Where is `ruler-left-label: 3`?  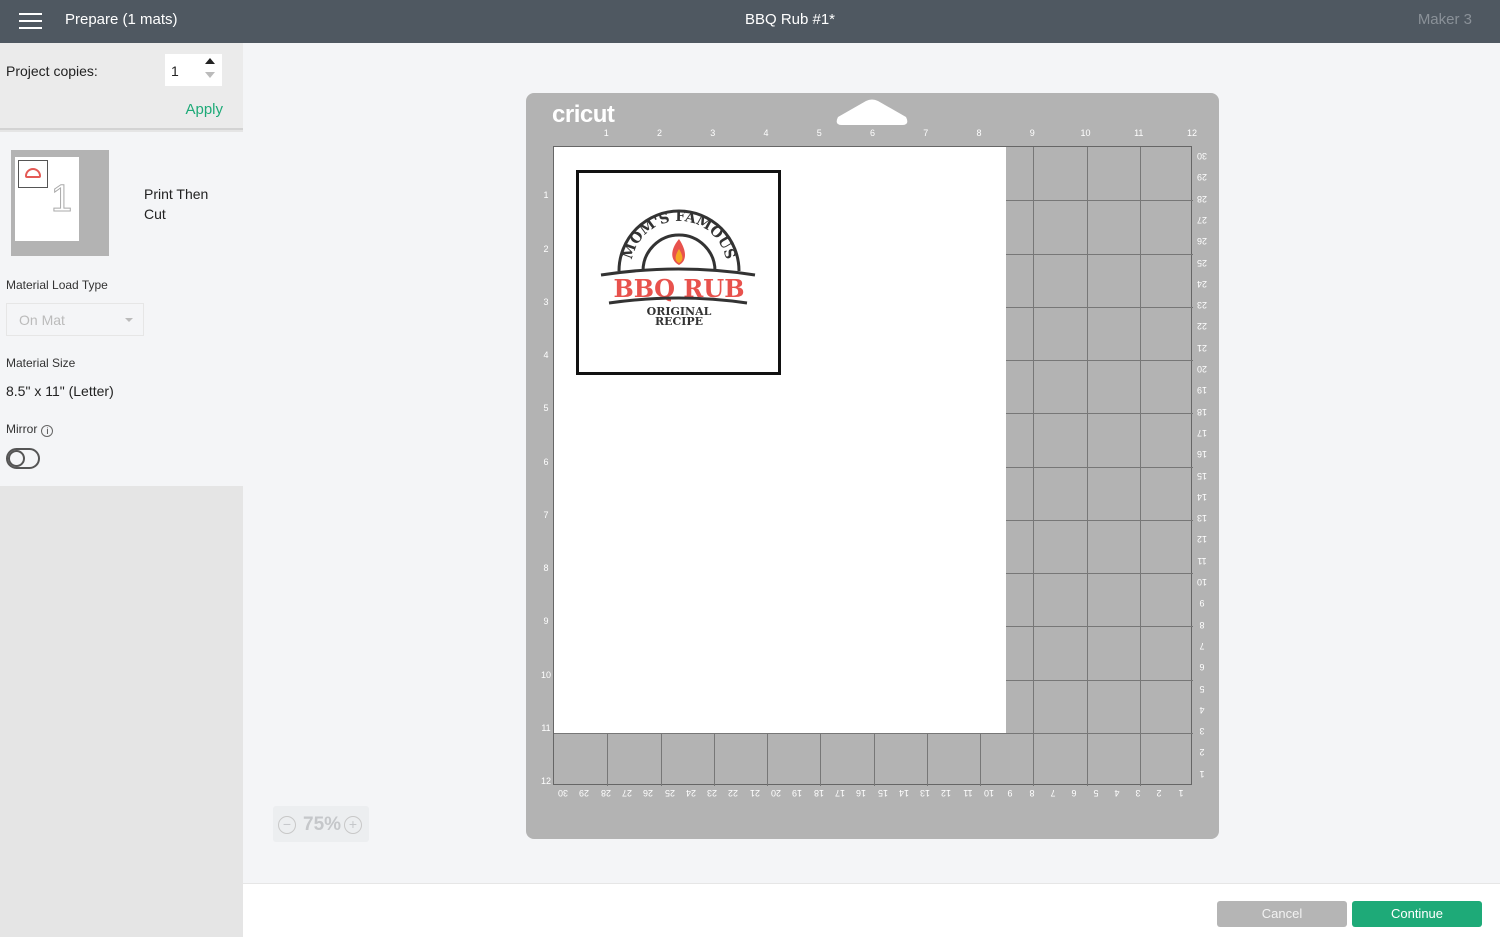
ruler-left-label: 3 is located at coordinates (546, 301).